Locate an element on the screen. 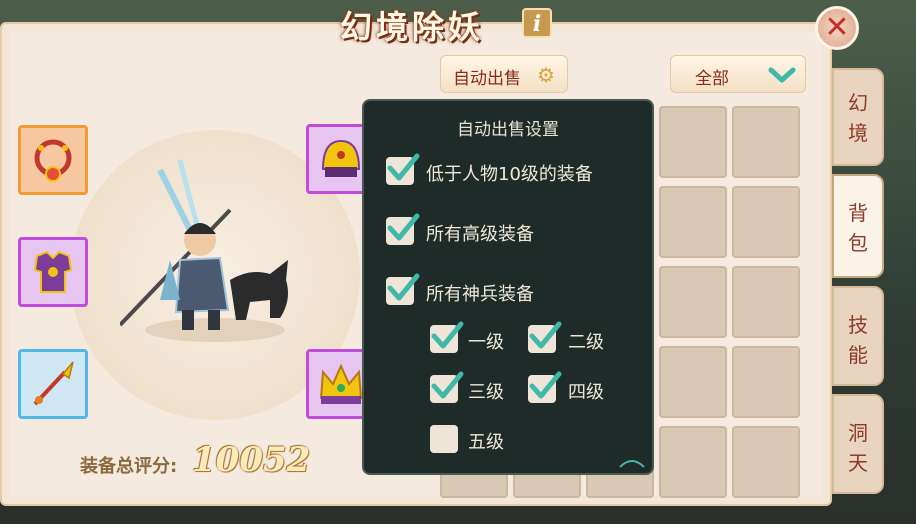  corner-ornament-icon is located at coordinates (632, 464).